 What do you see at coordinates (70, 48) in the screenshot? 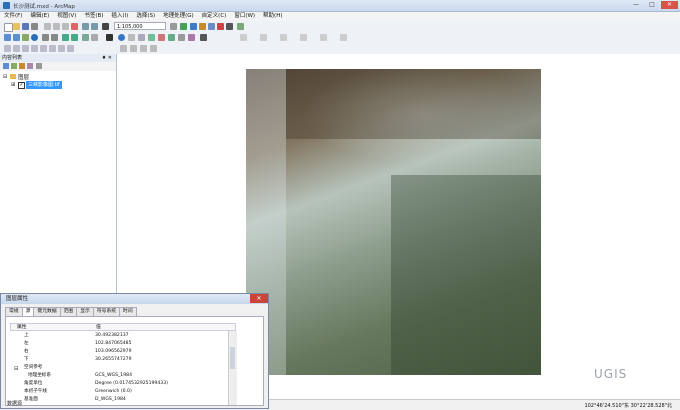
I see `layout-forward-icon` at bounding box center [70, 48].